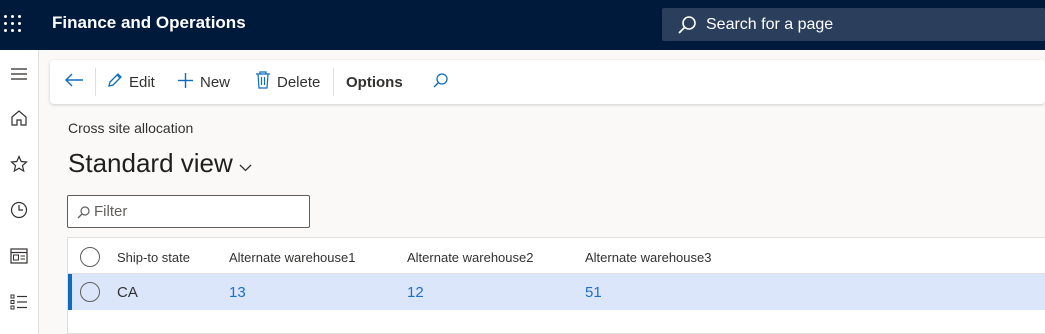 Image resolution: width=1045 pixels, height=334 pixels. I want to click on new-button: New, so click(203, 82).